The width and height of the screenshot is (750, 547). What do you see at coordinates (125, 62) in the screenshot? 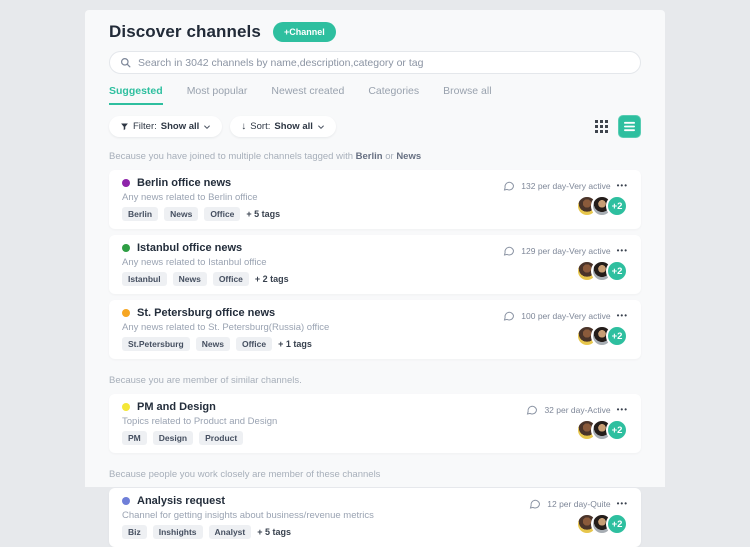
I see `search-icon` at bounding box center [125, 62].